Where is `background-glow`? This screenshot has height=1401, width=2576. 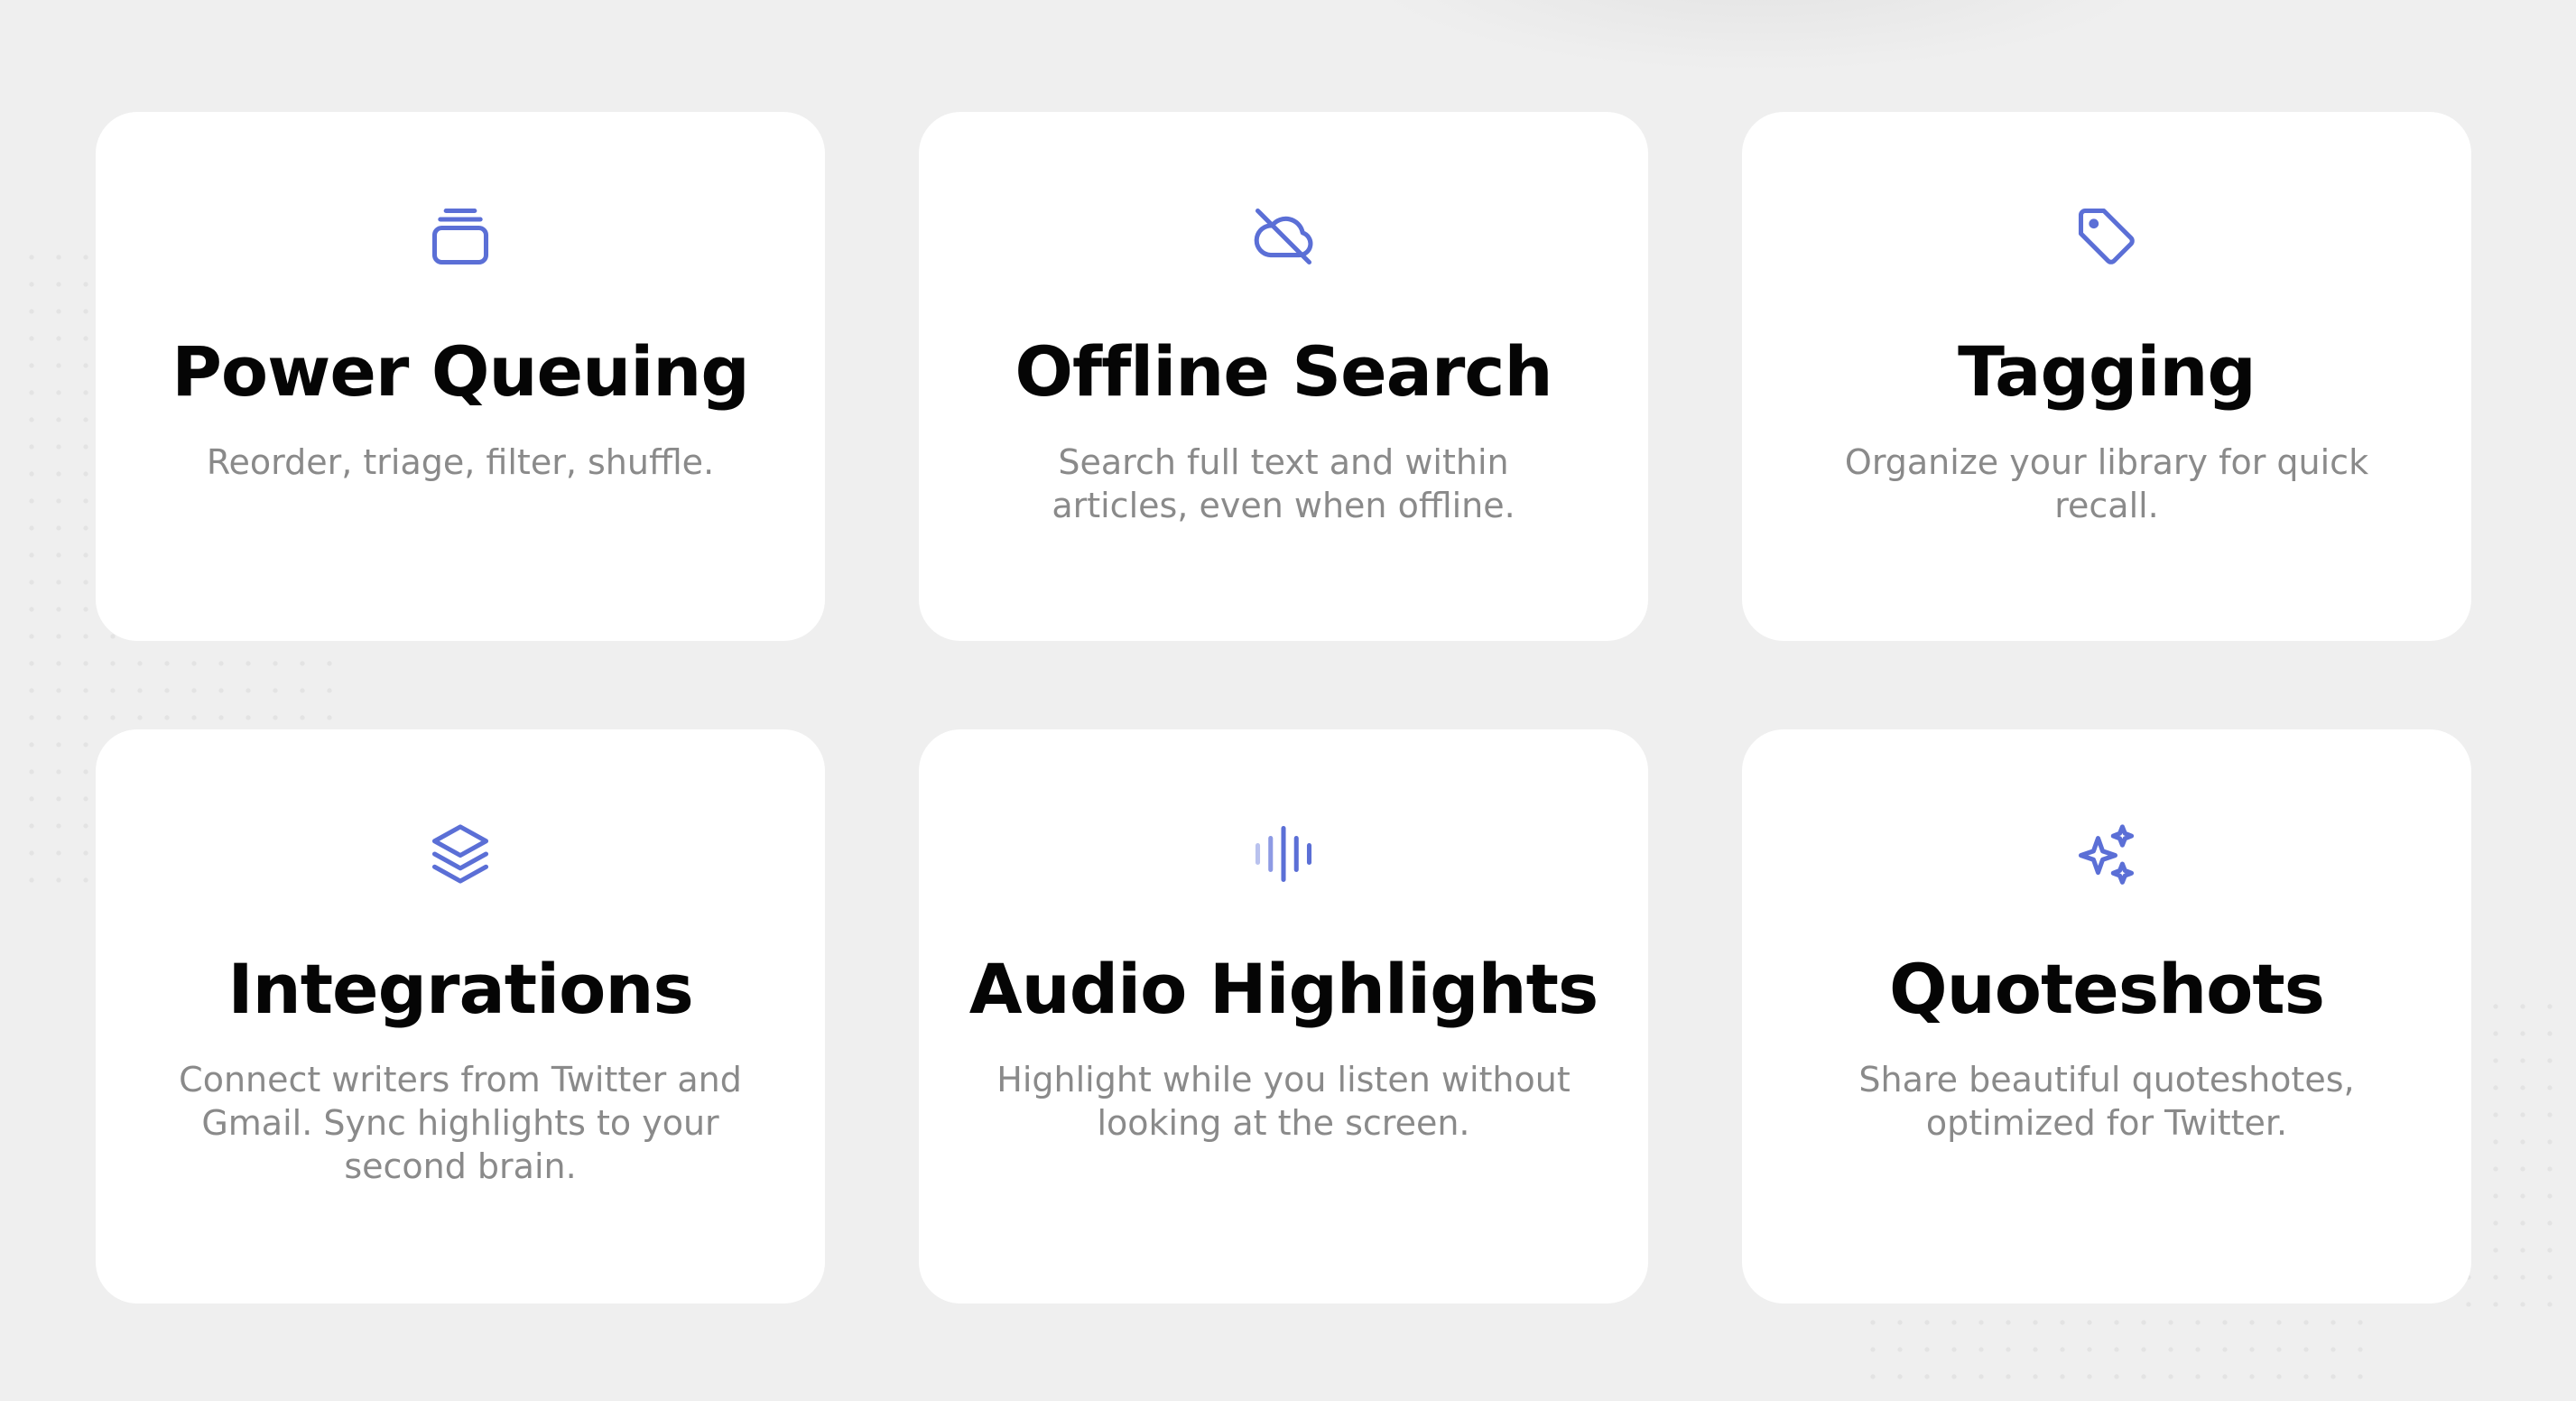 background-glow is located at coordinates (1760, 36).